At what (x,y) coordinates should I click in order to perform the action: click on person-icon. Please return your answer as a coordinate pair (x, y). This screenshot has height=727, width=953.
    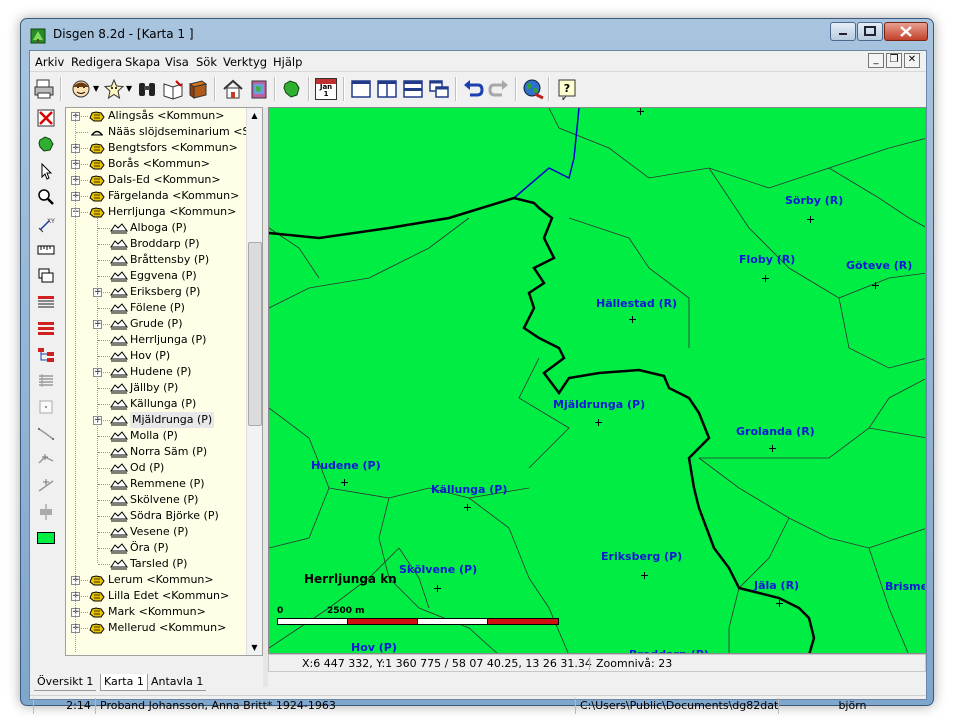
    Looking at the image, I should click on (81, 89).